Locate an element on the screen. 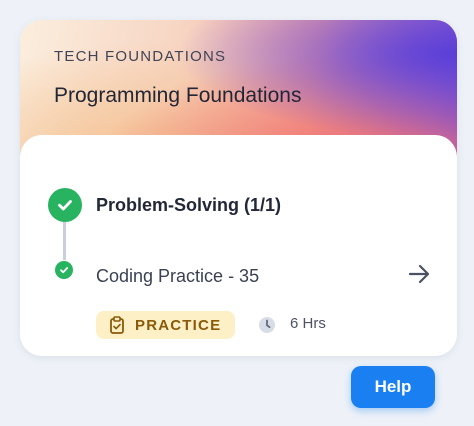 The height and width of the screenshot is (426, 474). arrow-right-icon is located at coordinates (419, 274).